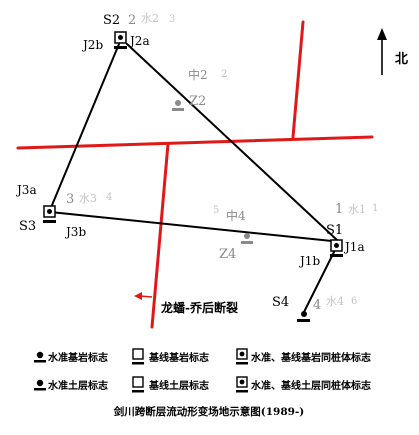  Describe the element at coordinates (75, 232) in the screenshot. I see `s3-j3b: J3b` at that location.